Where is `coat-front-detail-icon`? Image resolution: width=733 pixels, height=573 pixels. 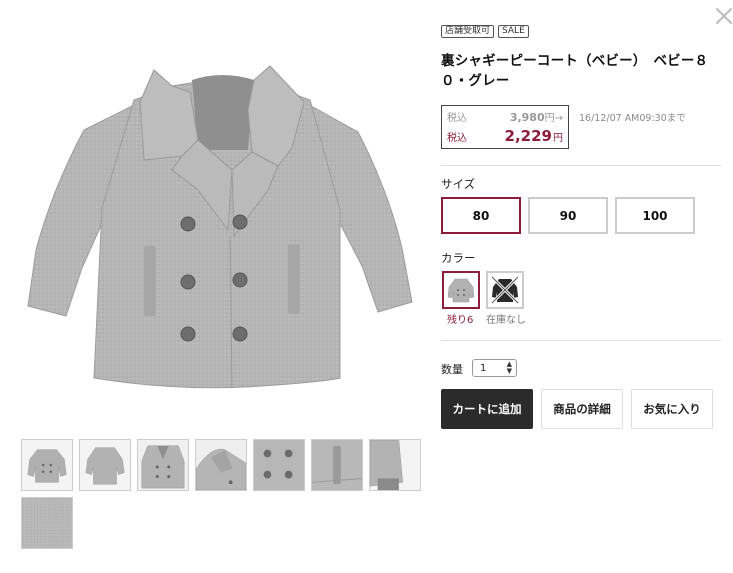 coat-front-detail-icon is located at coordinates (163, 465).